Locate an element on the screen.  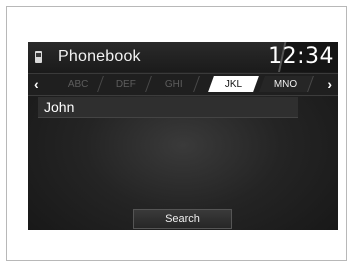
tab-def: DEF is located at coordinates (126, 84).